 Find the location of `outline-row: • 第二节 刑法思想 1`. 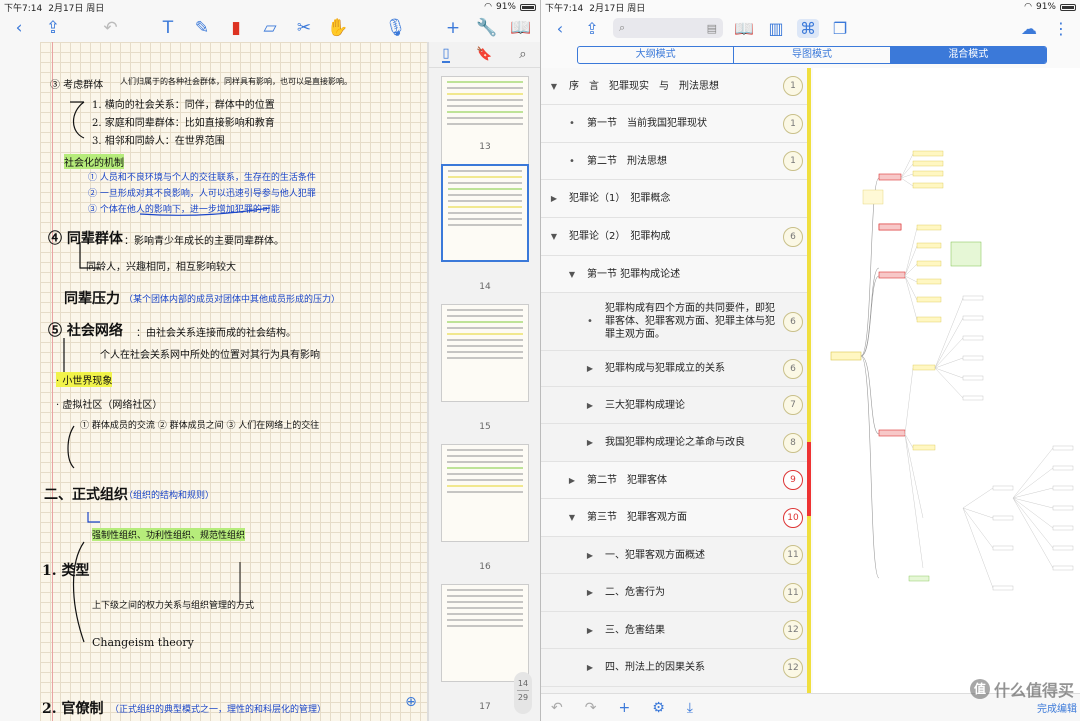

outline-row: • 第二节 刑法思想 1 is located at coordinates (676, 161).